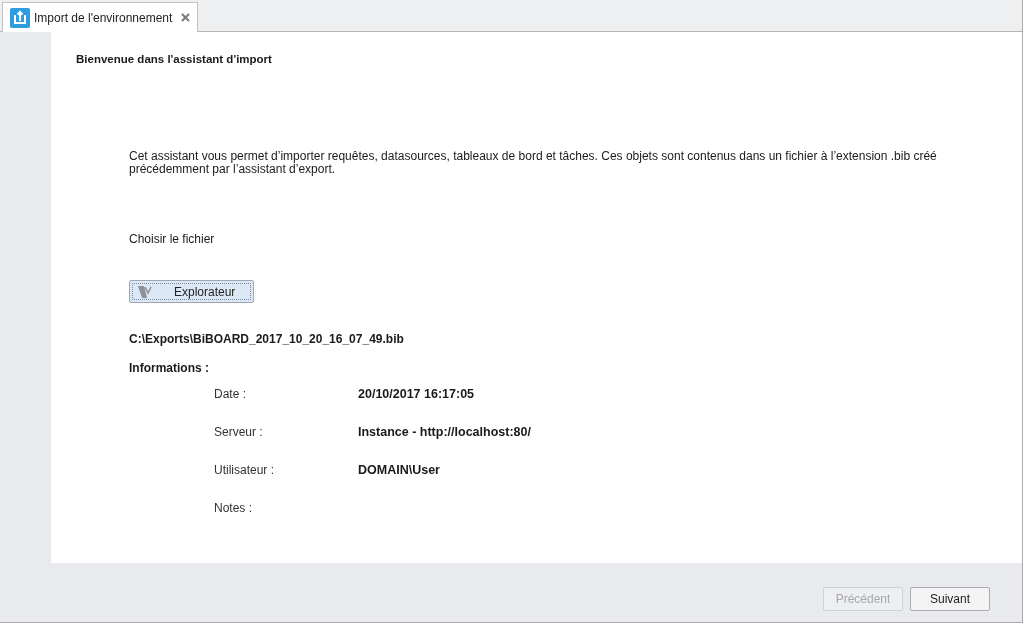  What do you see at coordinates (533, 163) in the screenshot?
I see `description-text: Cet assistant vous permet d’importer requêtes, datasources, tableaux de bord et tâches. Ces objets sont contenus dans un fichier à l’extension .bib créé précédemment par l’assistant d’export.` at bounding box center [533, 163].